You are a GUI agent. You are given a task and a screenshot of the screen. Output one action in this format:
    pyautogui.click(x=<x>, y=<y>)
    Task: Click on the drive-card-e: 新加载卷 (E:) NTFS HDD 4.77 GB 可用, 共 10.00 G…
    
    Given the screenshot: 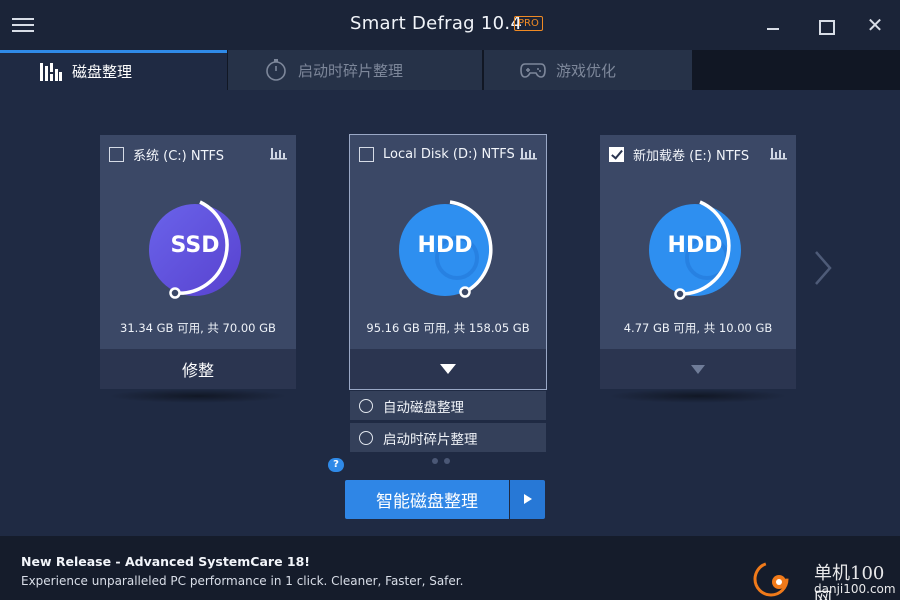 What is the action you would take?
    pyautogui.click(x=698, y=262)
    